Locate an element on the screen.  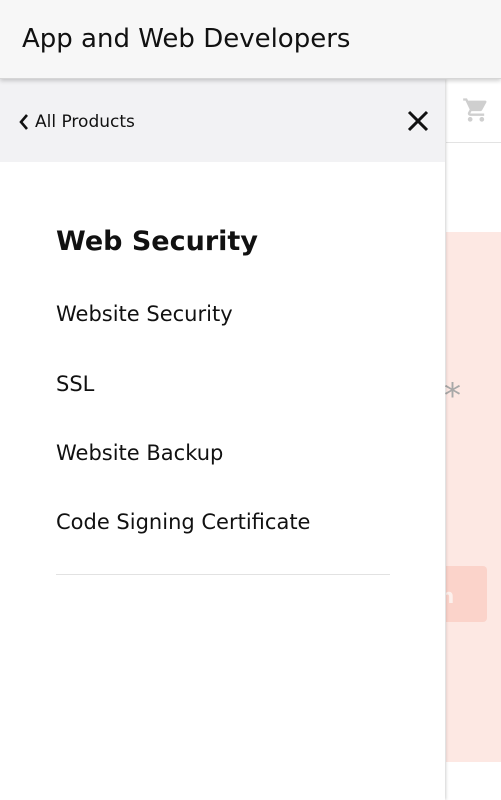
app-bar-title: App and Web Developers is located at coordinates (186, 39).